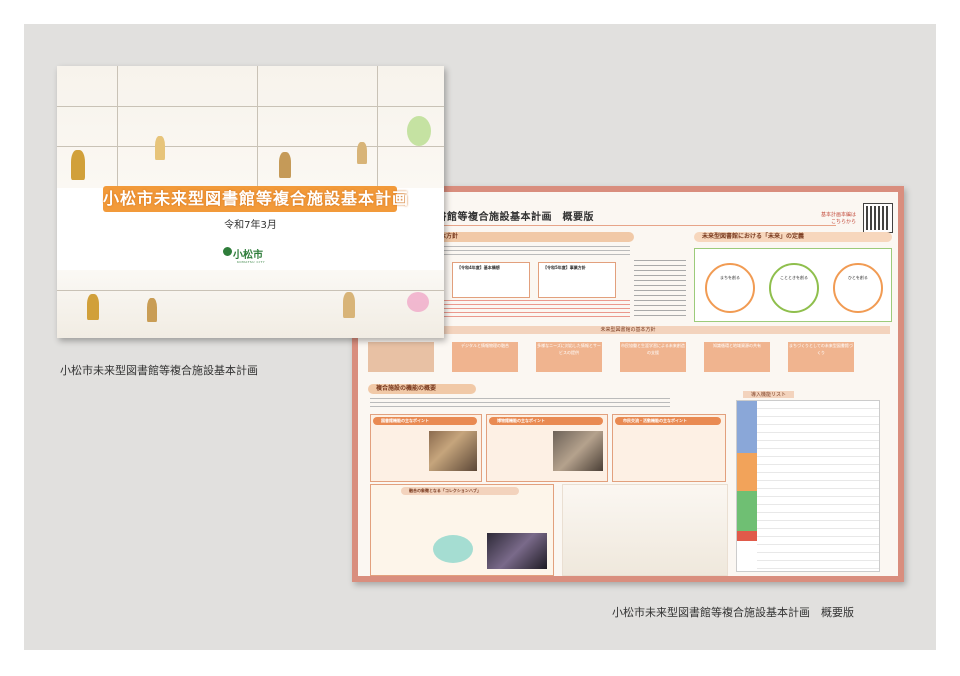  I want to click on cover-caption: 小松市未来型図書館等複合施設基本計画, so click(159, 370).